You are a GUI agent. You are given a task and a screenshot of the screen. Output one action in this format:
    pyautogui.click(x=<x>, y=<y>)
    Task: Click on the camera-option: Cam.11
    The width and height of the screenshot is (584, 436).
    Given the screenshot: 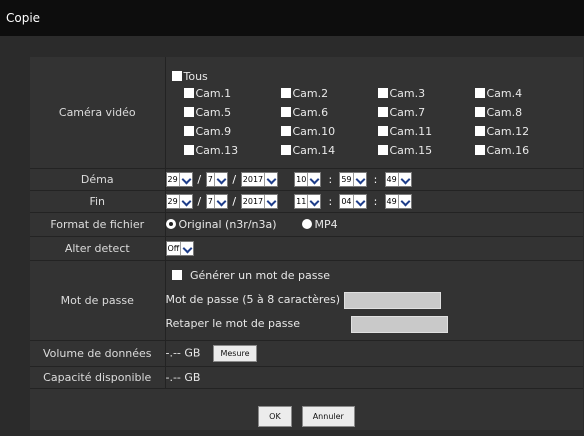 What is the action you would take?
    pyautogui.click(x=426, y=131)
    